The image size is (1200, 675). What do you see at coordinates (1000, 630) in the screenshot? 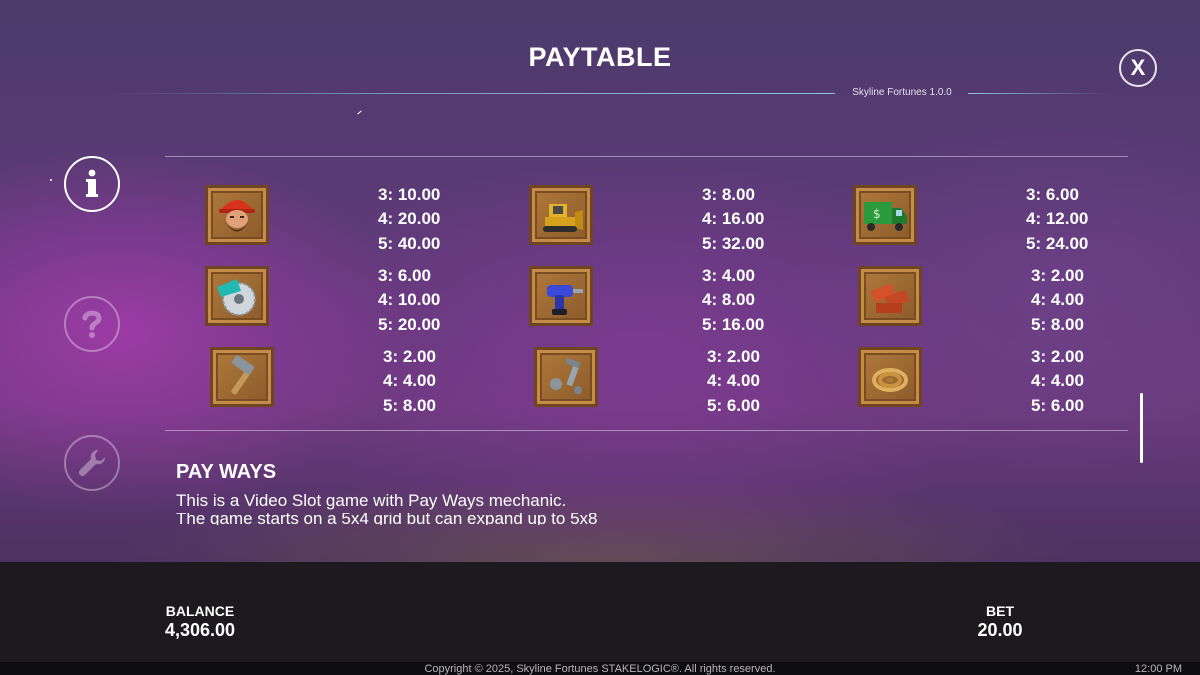
I see `bet-value: 20.00` at bounding box center [1000, 630].